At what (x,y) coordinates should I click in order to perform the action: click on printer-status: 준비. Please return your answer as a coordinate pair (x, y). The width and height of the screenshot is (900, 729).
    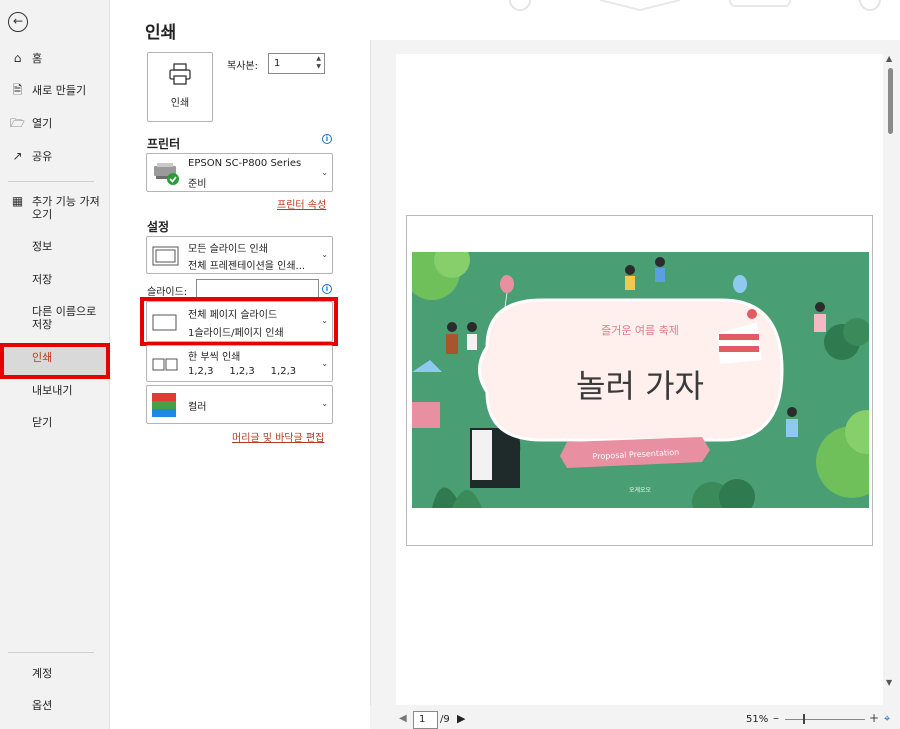
    Looking at the image, I should click on (197, 184).